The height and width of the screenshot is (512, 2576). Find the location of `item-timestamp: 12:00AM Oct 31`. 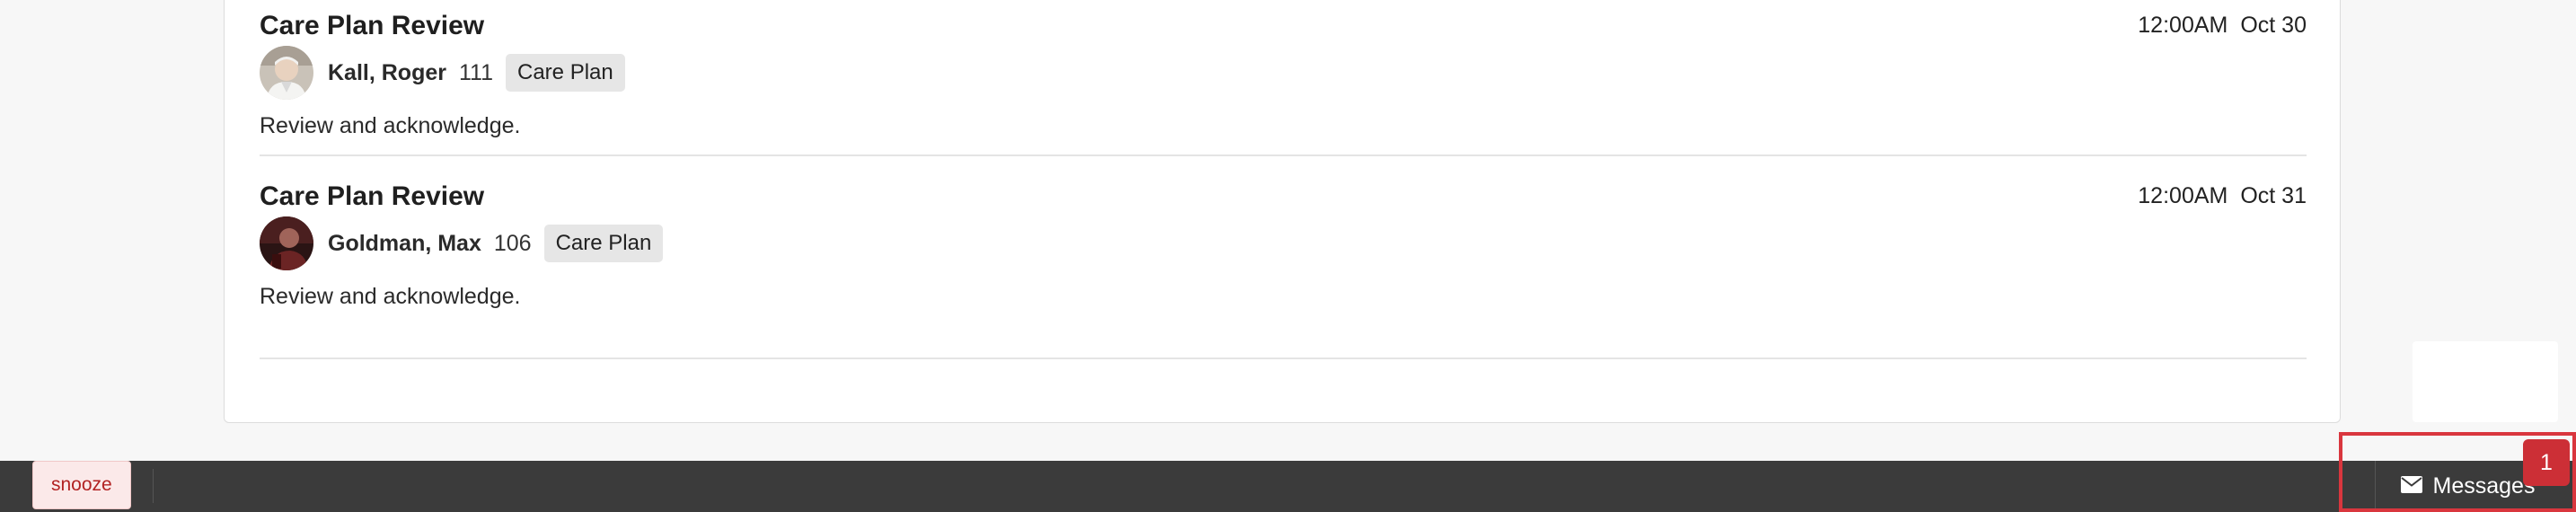

item-timestamp: 12:00AM Oct 31 is located at coordinates (2222, 196).